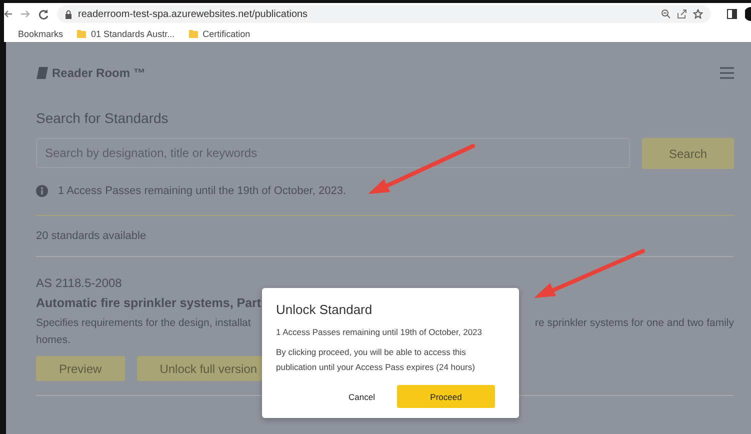 The height and width of the screenshot is (434, 751). I want to click on bookmark-item: Bookmarks, so click(41, 33).